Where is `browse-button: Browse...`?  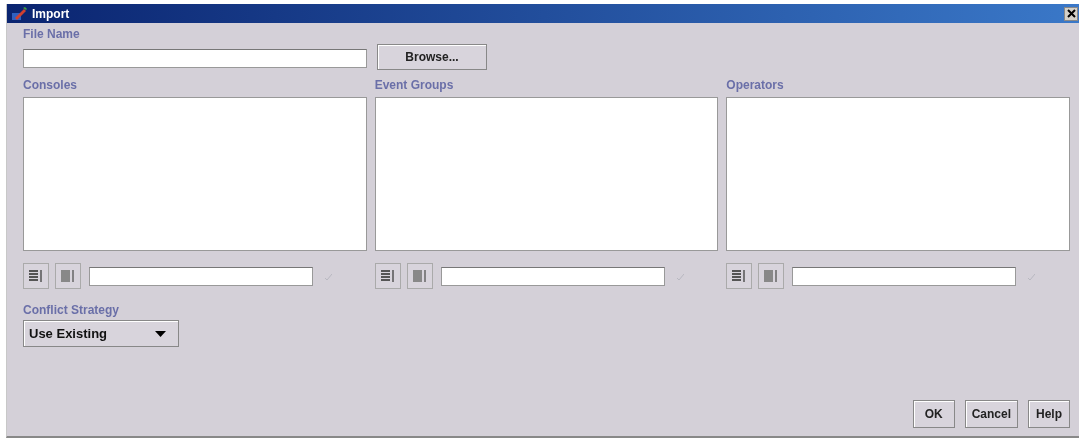
browse-button: Browse... is located at coordinates (432, 57).